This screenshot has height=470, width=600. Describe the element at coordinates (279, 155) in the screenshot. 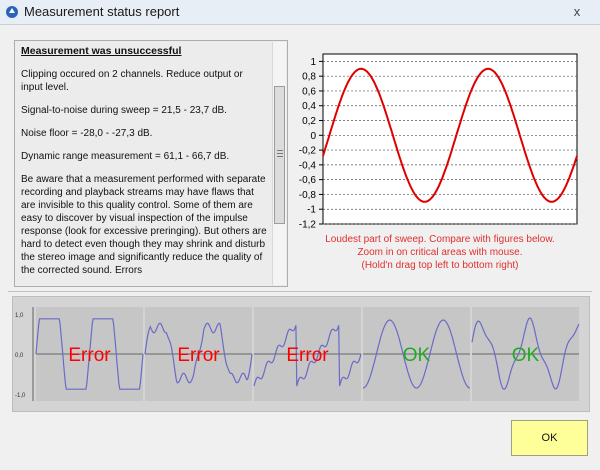

I see `scroll-thumb` at that location.